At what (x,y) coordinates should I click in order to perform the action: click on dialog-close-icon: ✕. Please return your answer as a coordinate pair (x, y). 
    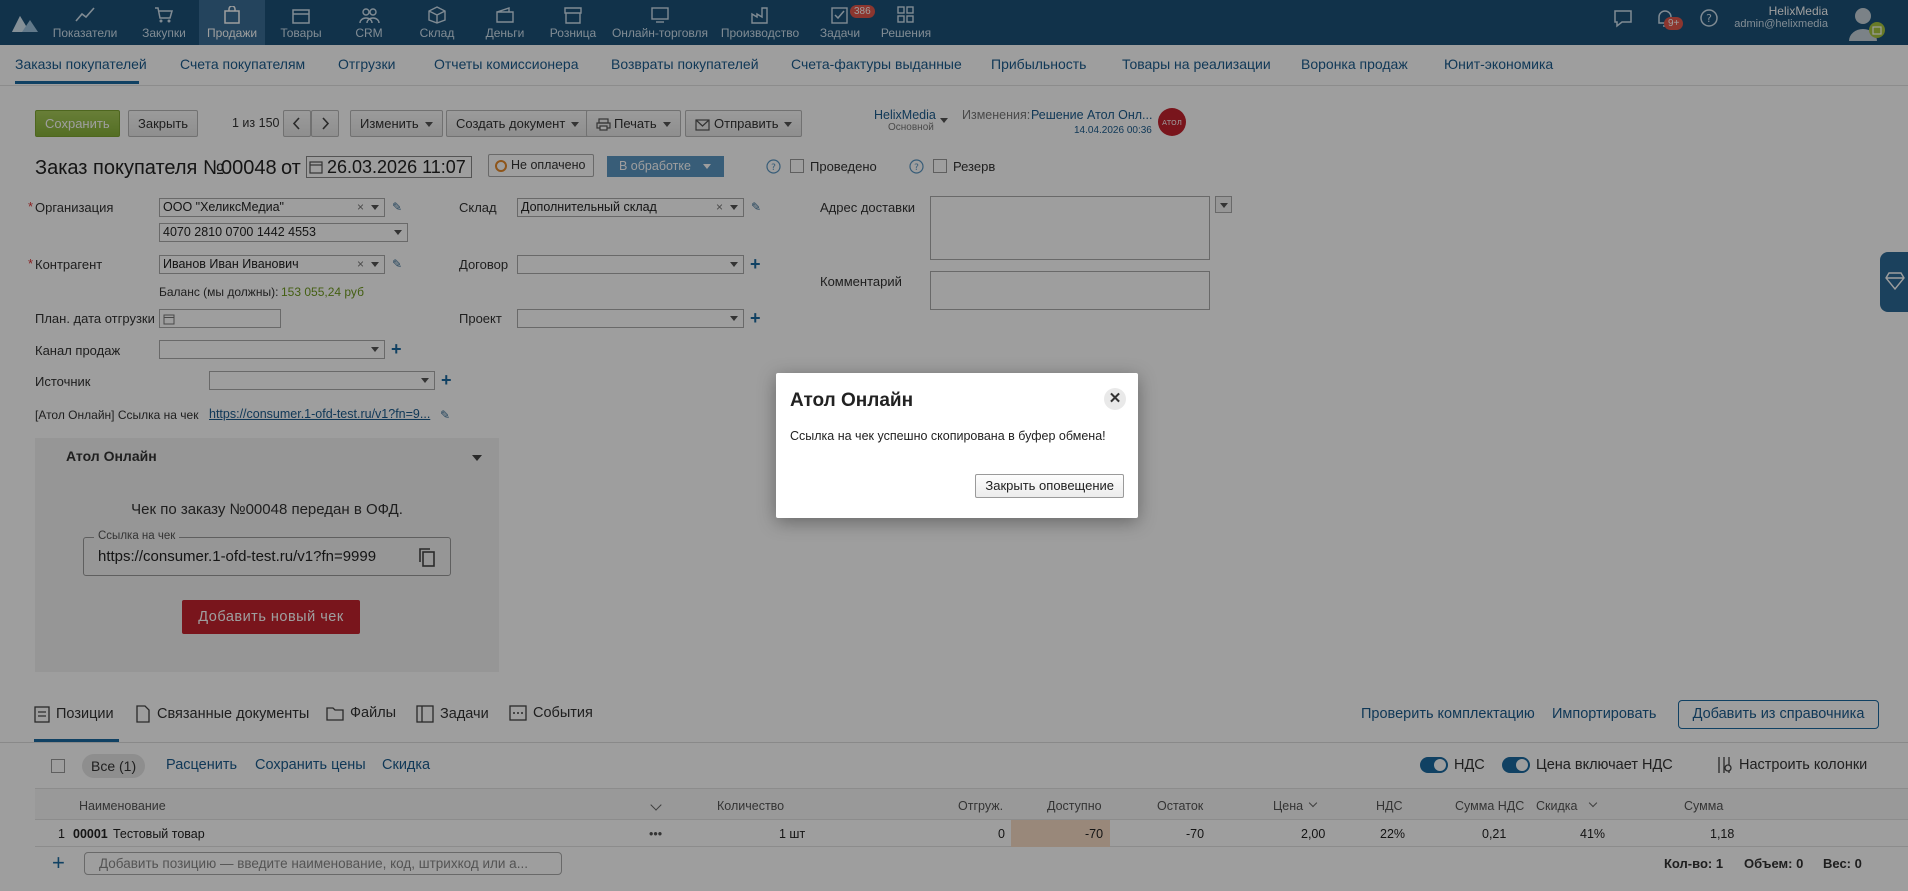
    Looking at the image, I should click on (1115, 399).